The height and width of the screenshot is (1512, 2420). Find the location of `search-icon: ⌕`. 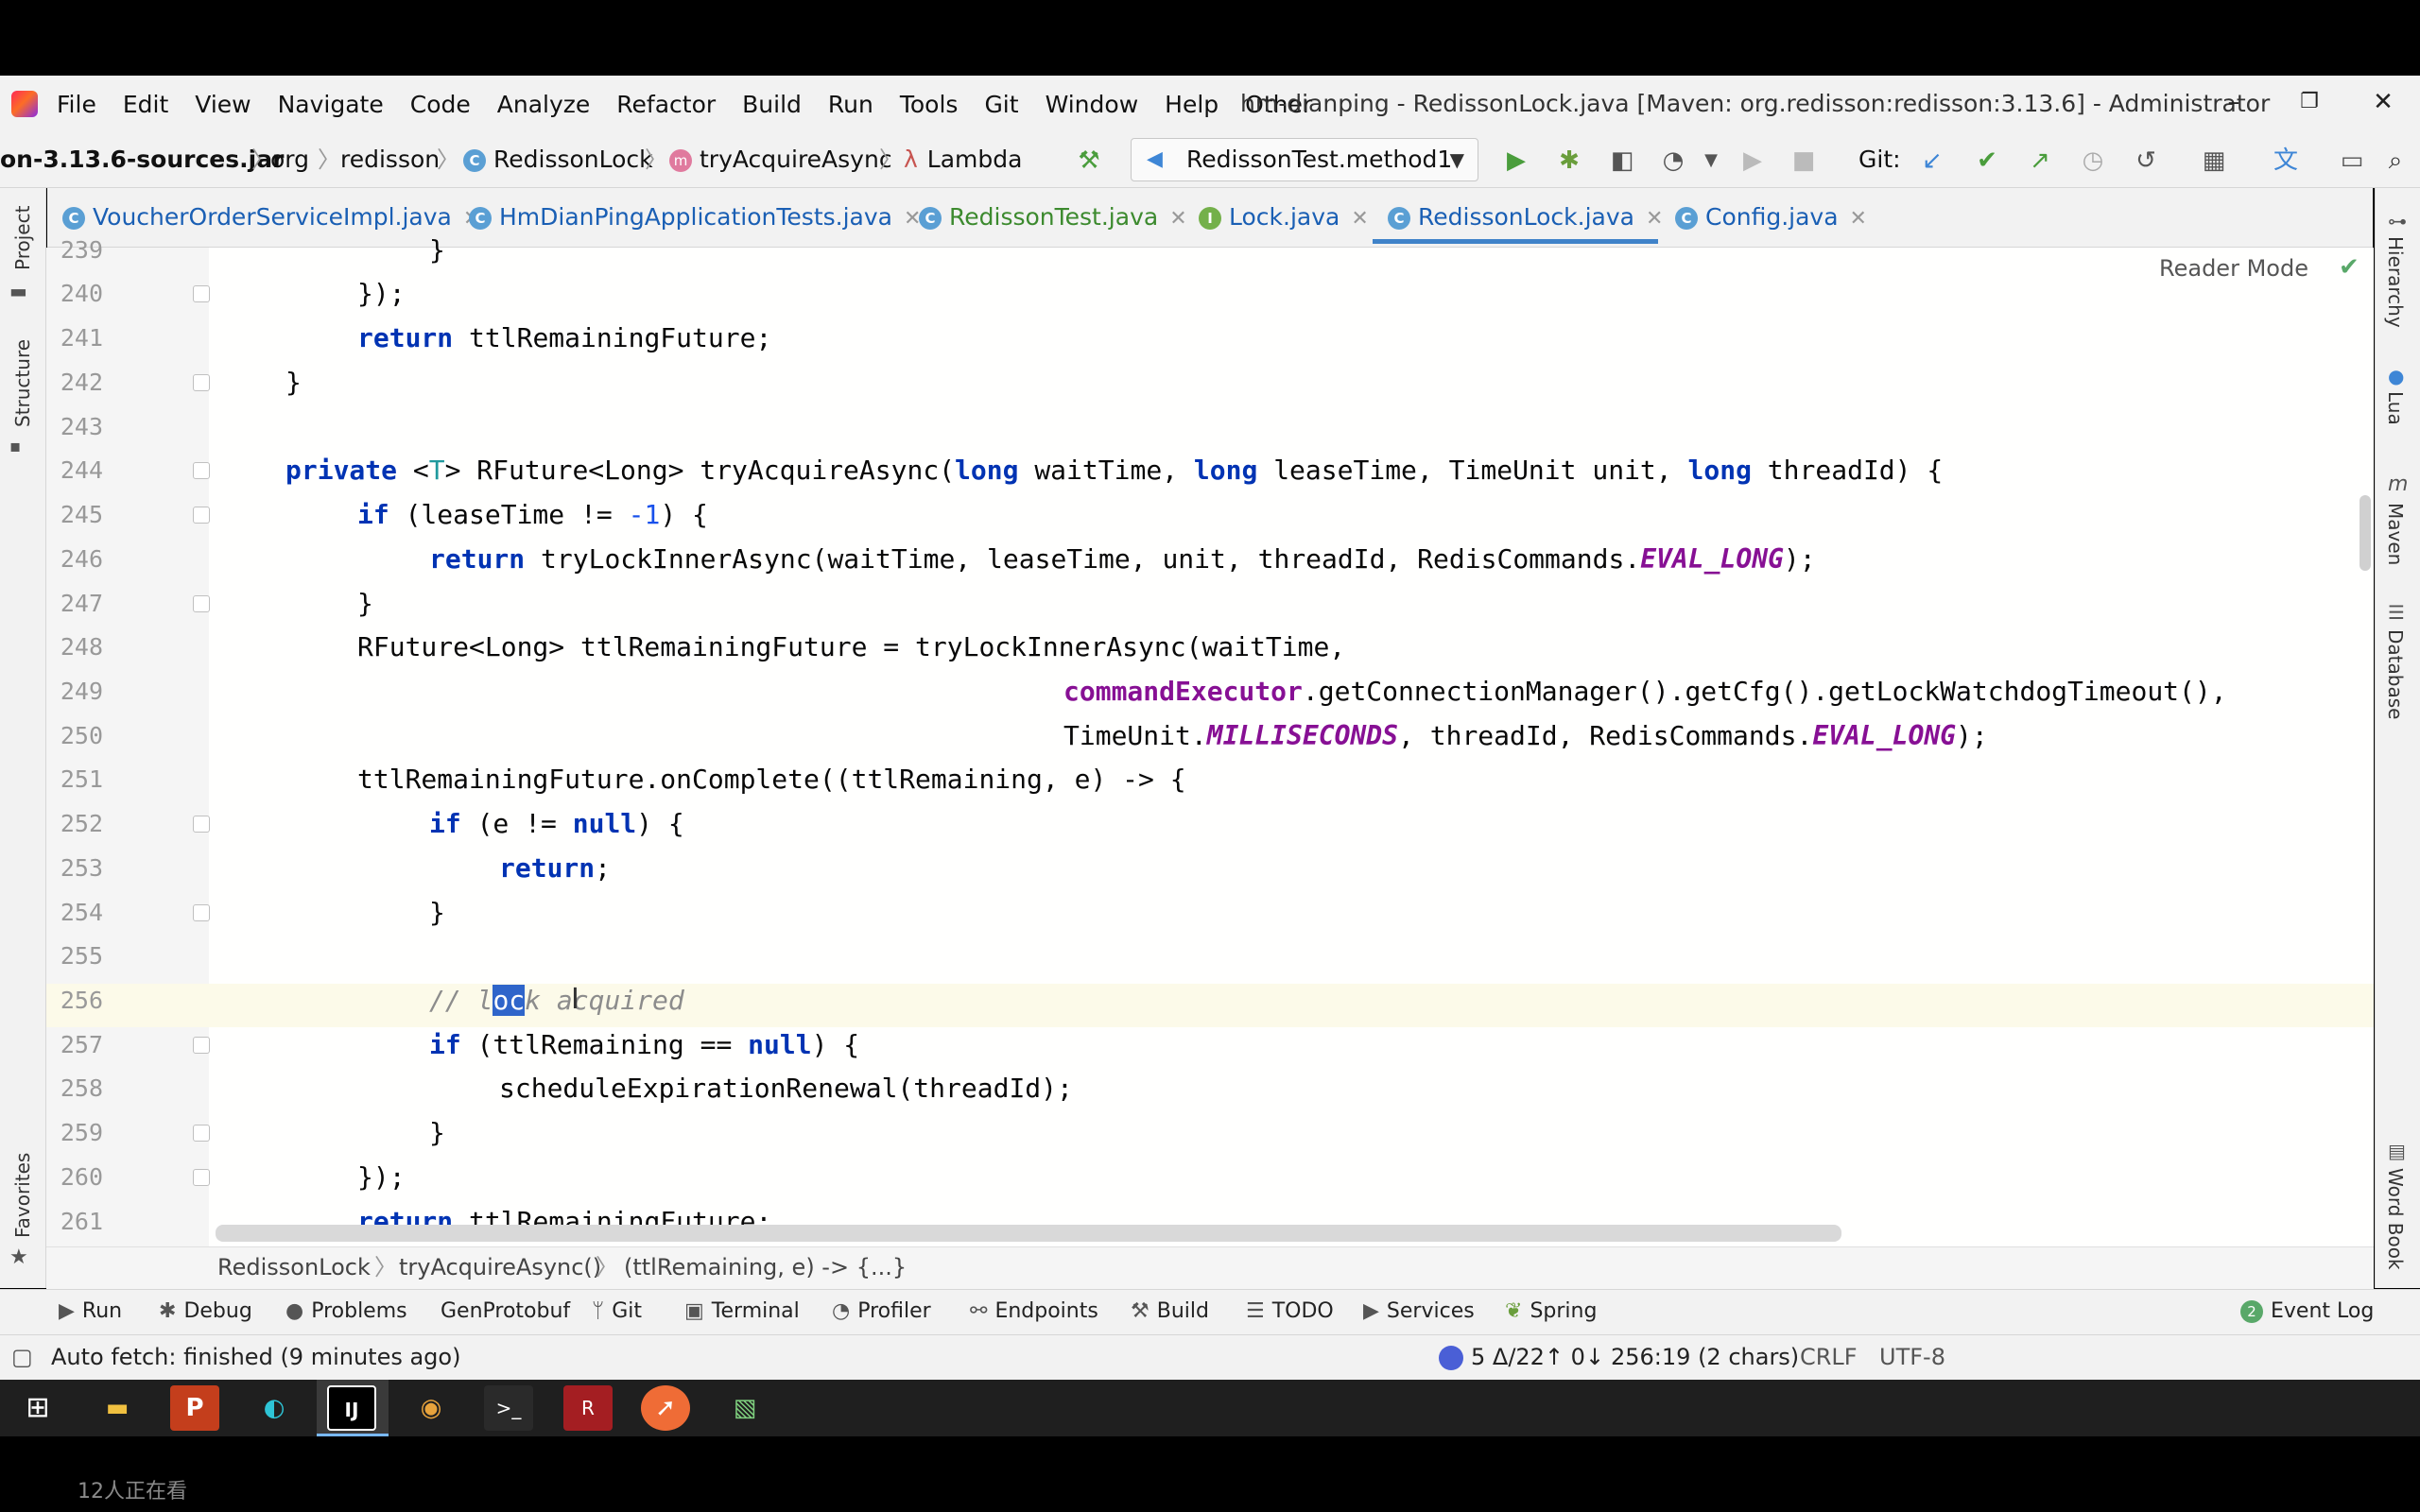

search-icon: ⌕ is located at coordinates (2395, 161).